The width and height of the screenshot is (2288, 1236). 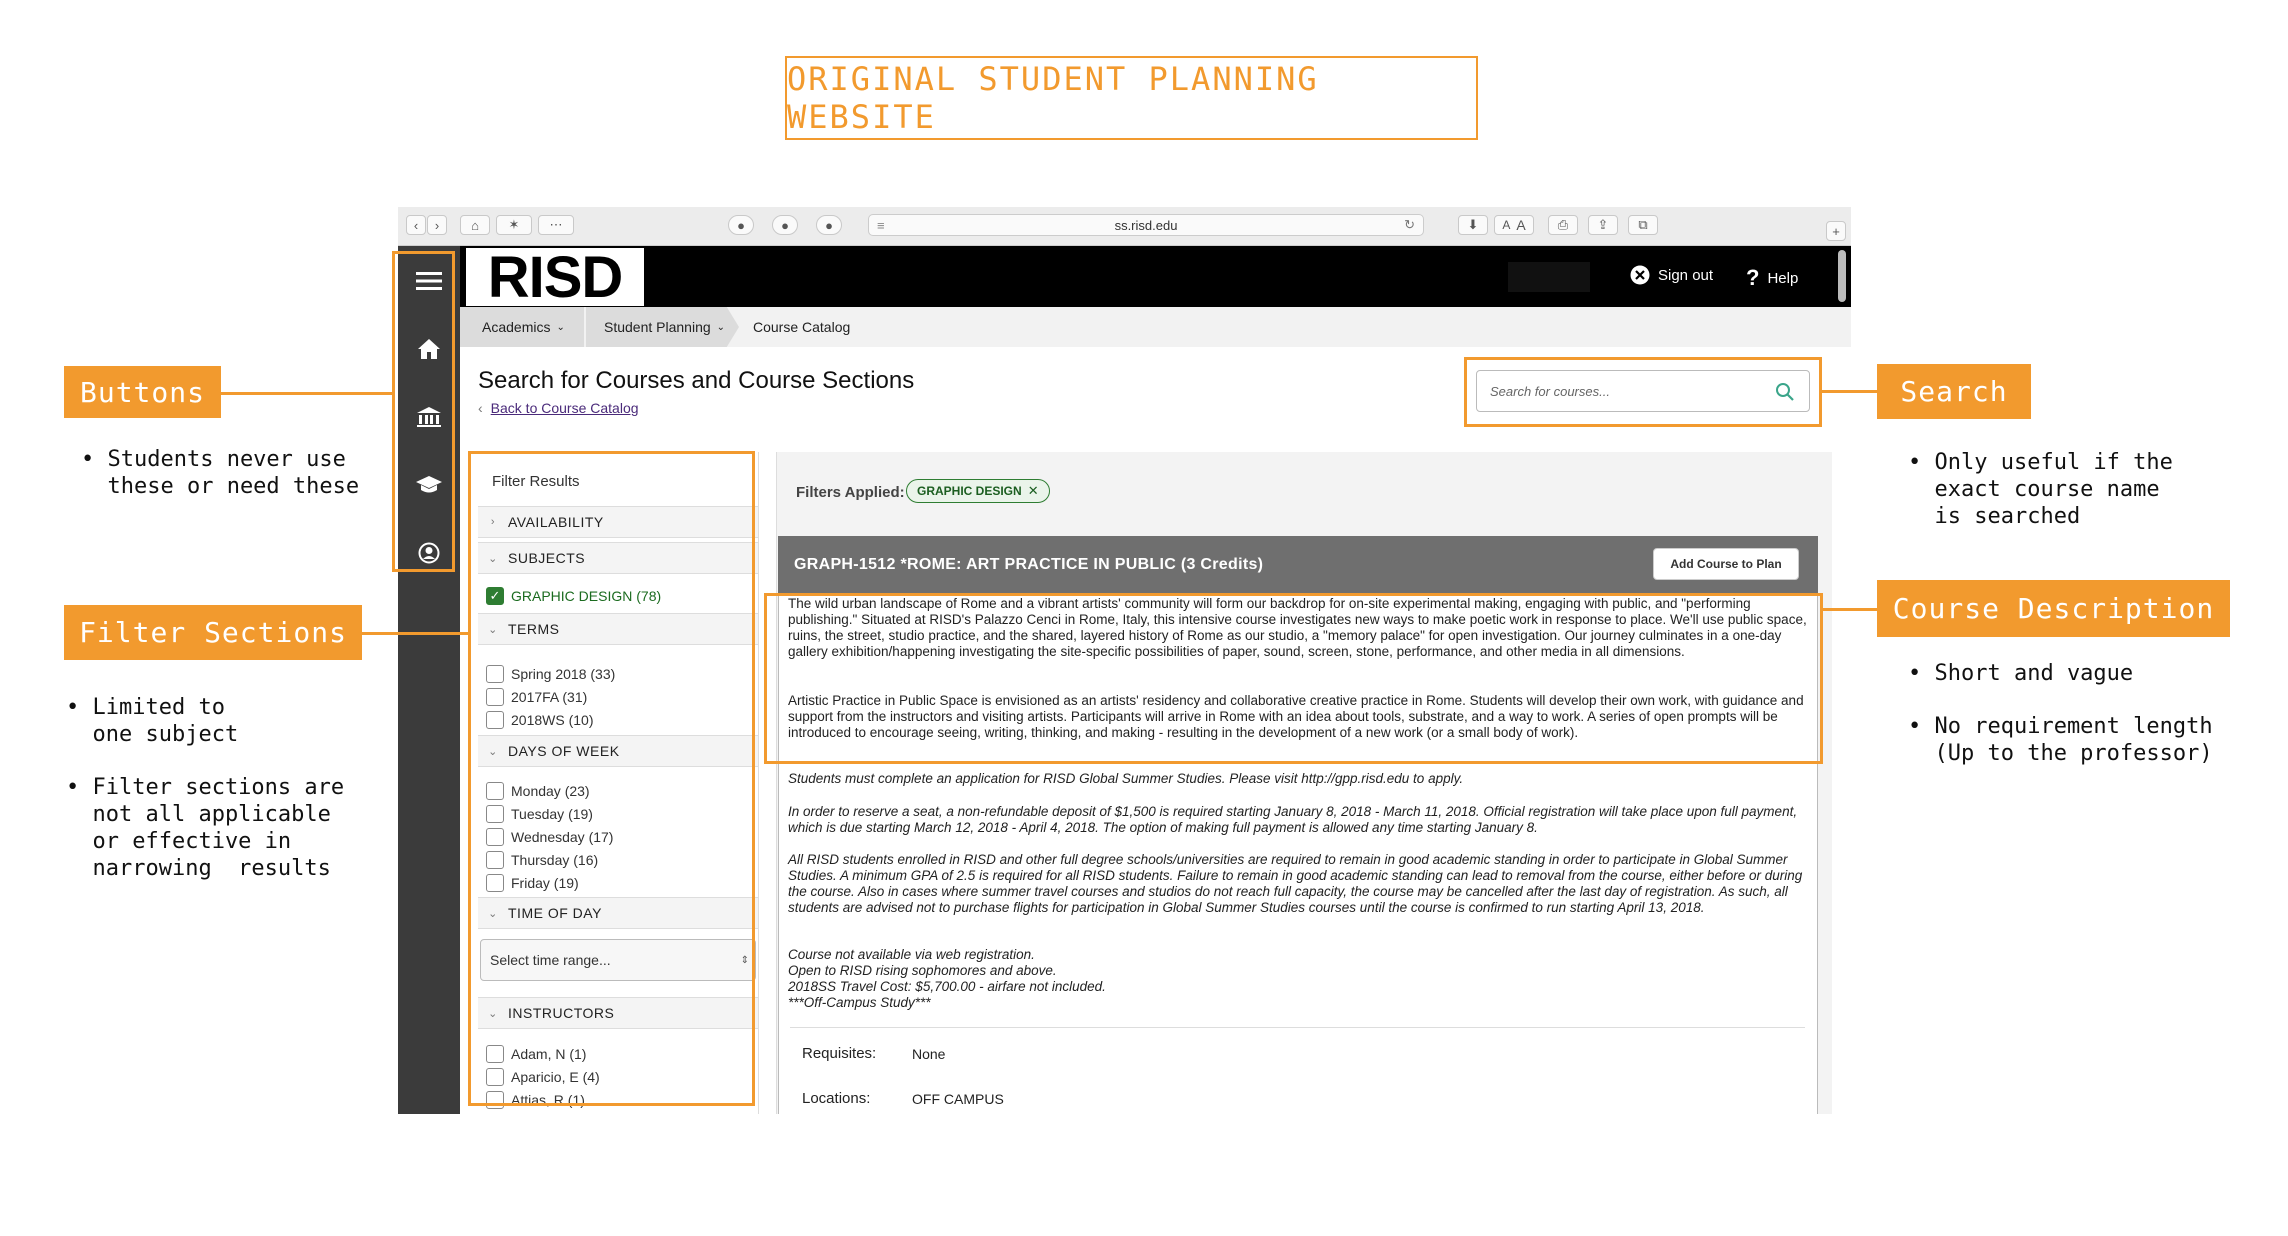 I want to click on text-size-controls: A A, so click(x=1514, y=225).